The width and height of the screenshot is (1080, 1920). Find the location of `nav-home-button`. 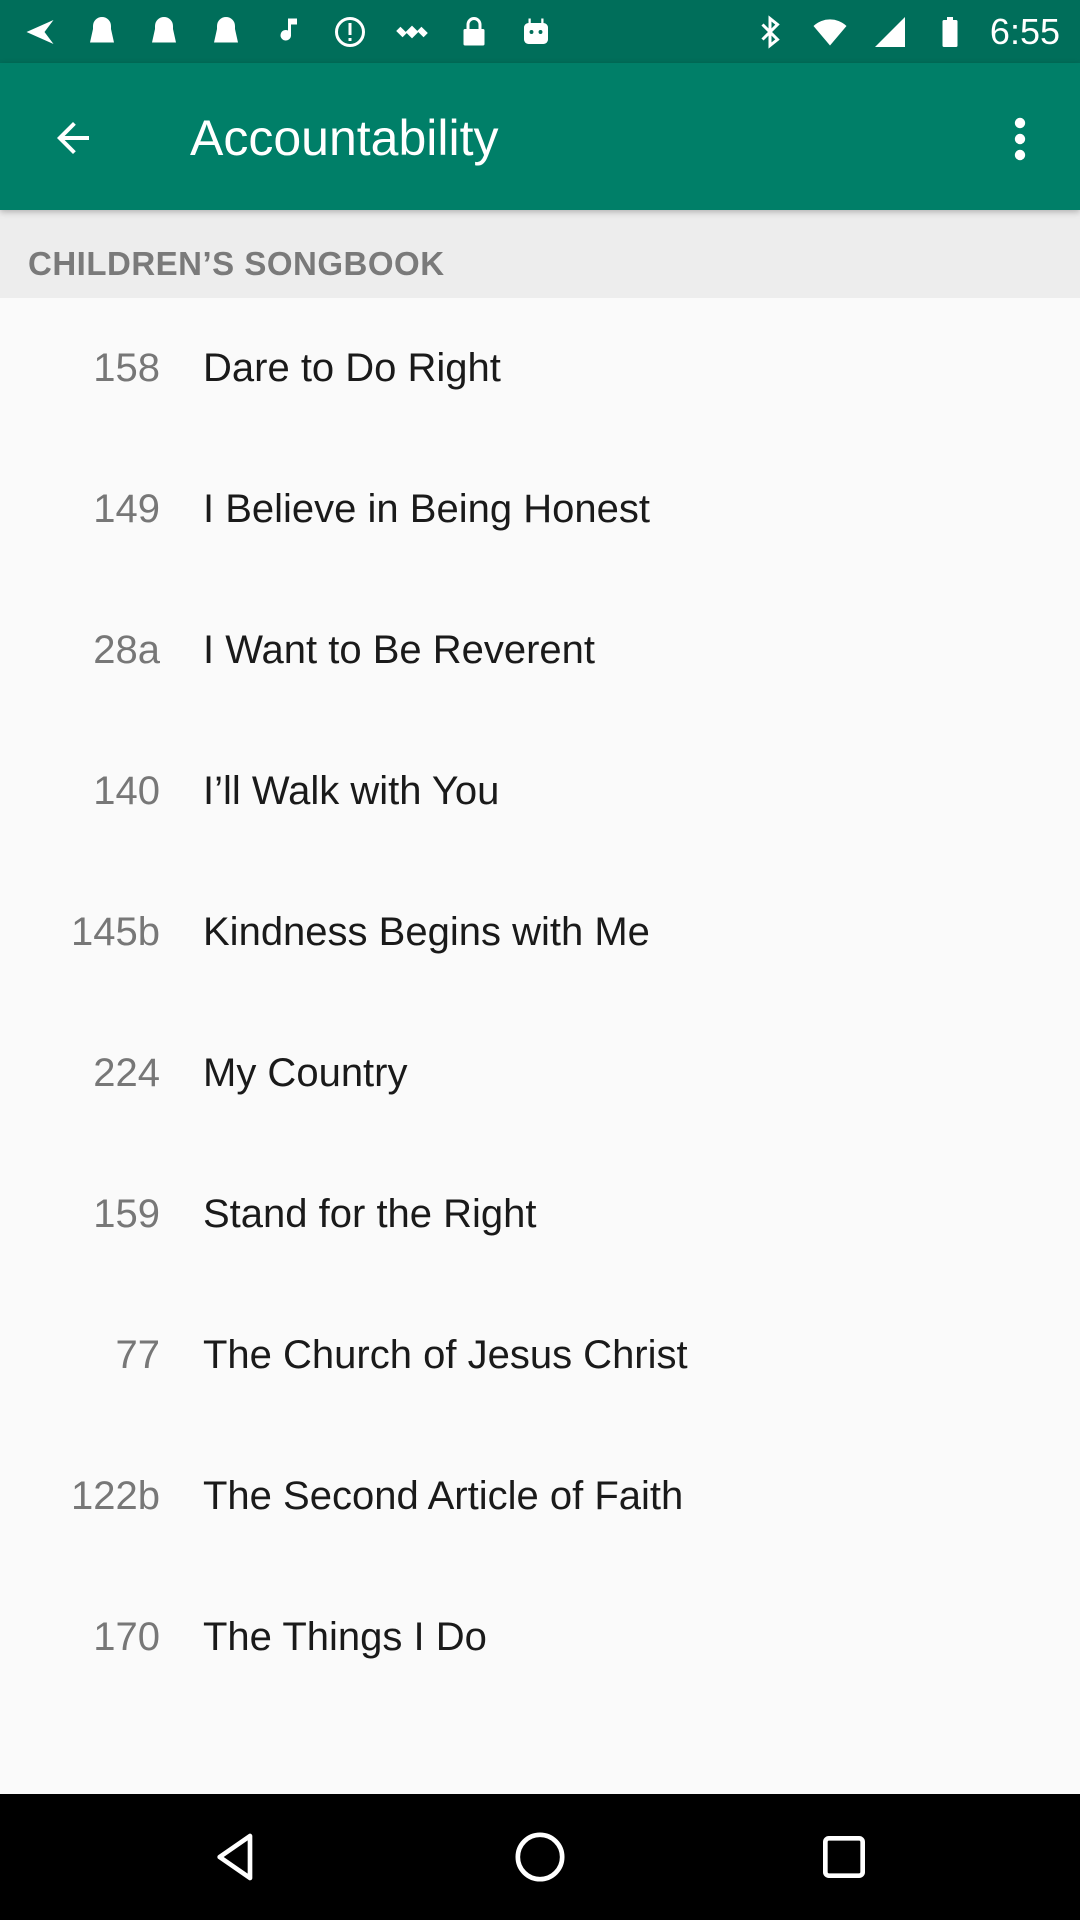

nav-home-button is located at coordinates (540, 1857).